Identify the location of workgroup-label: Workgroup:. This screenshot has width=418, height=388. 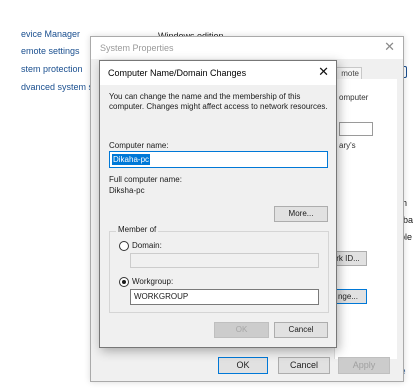
(153, 281).